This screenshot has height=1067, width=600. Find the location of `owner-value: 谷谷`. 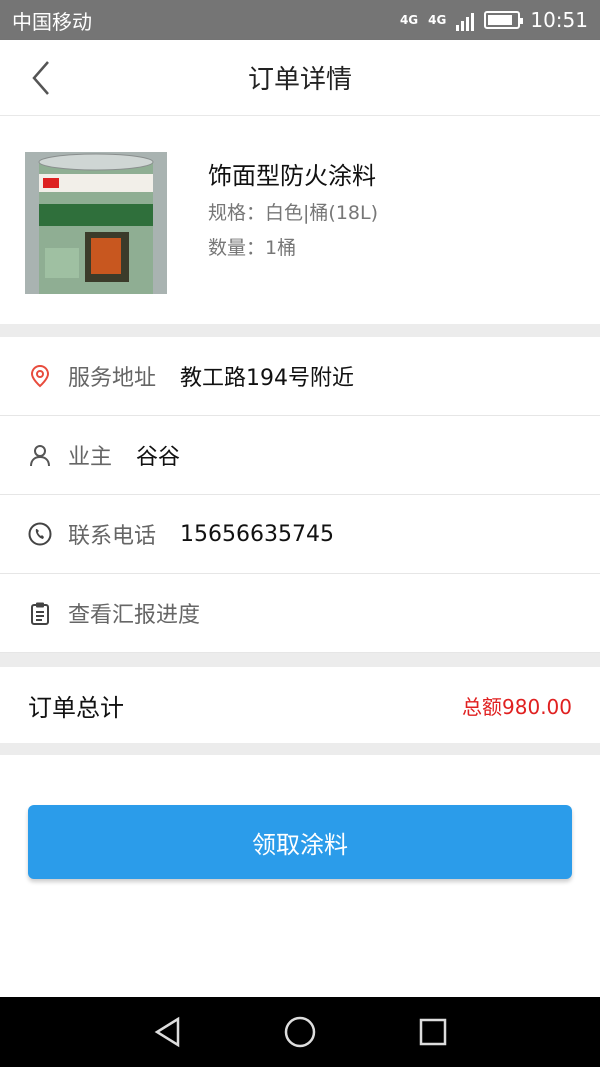

owner-value: 谷谷 is located at coordinates (158, 457).